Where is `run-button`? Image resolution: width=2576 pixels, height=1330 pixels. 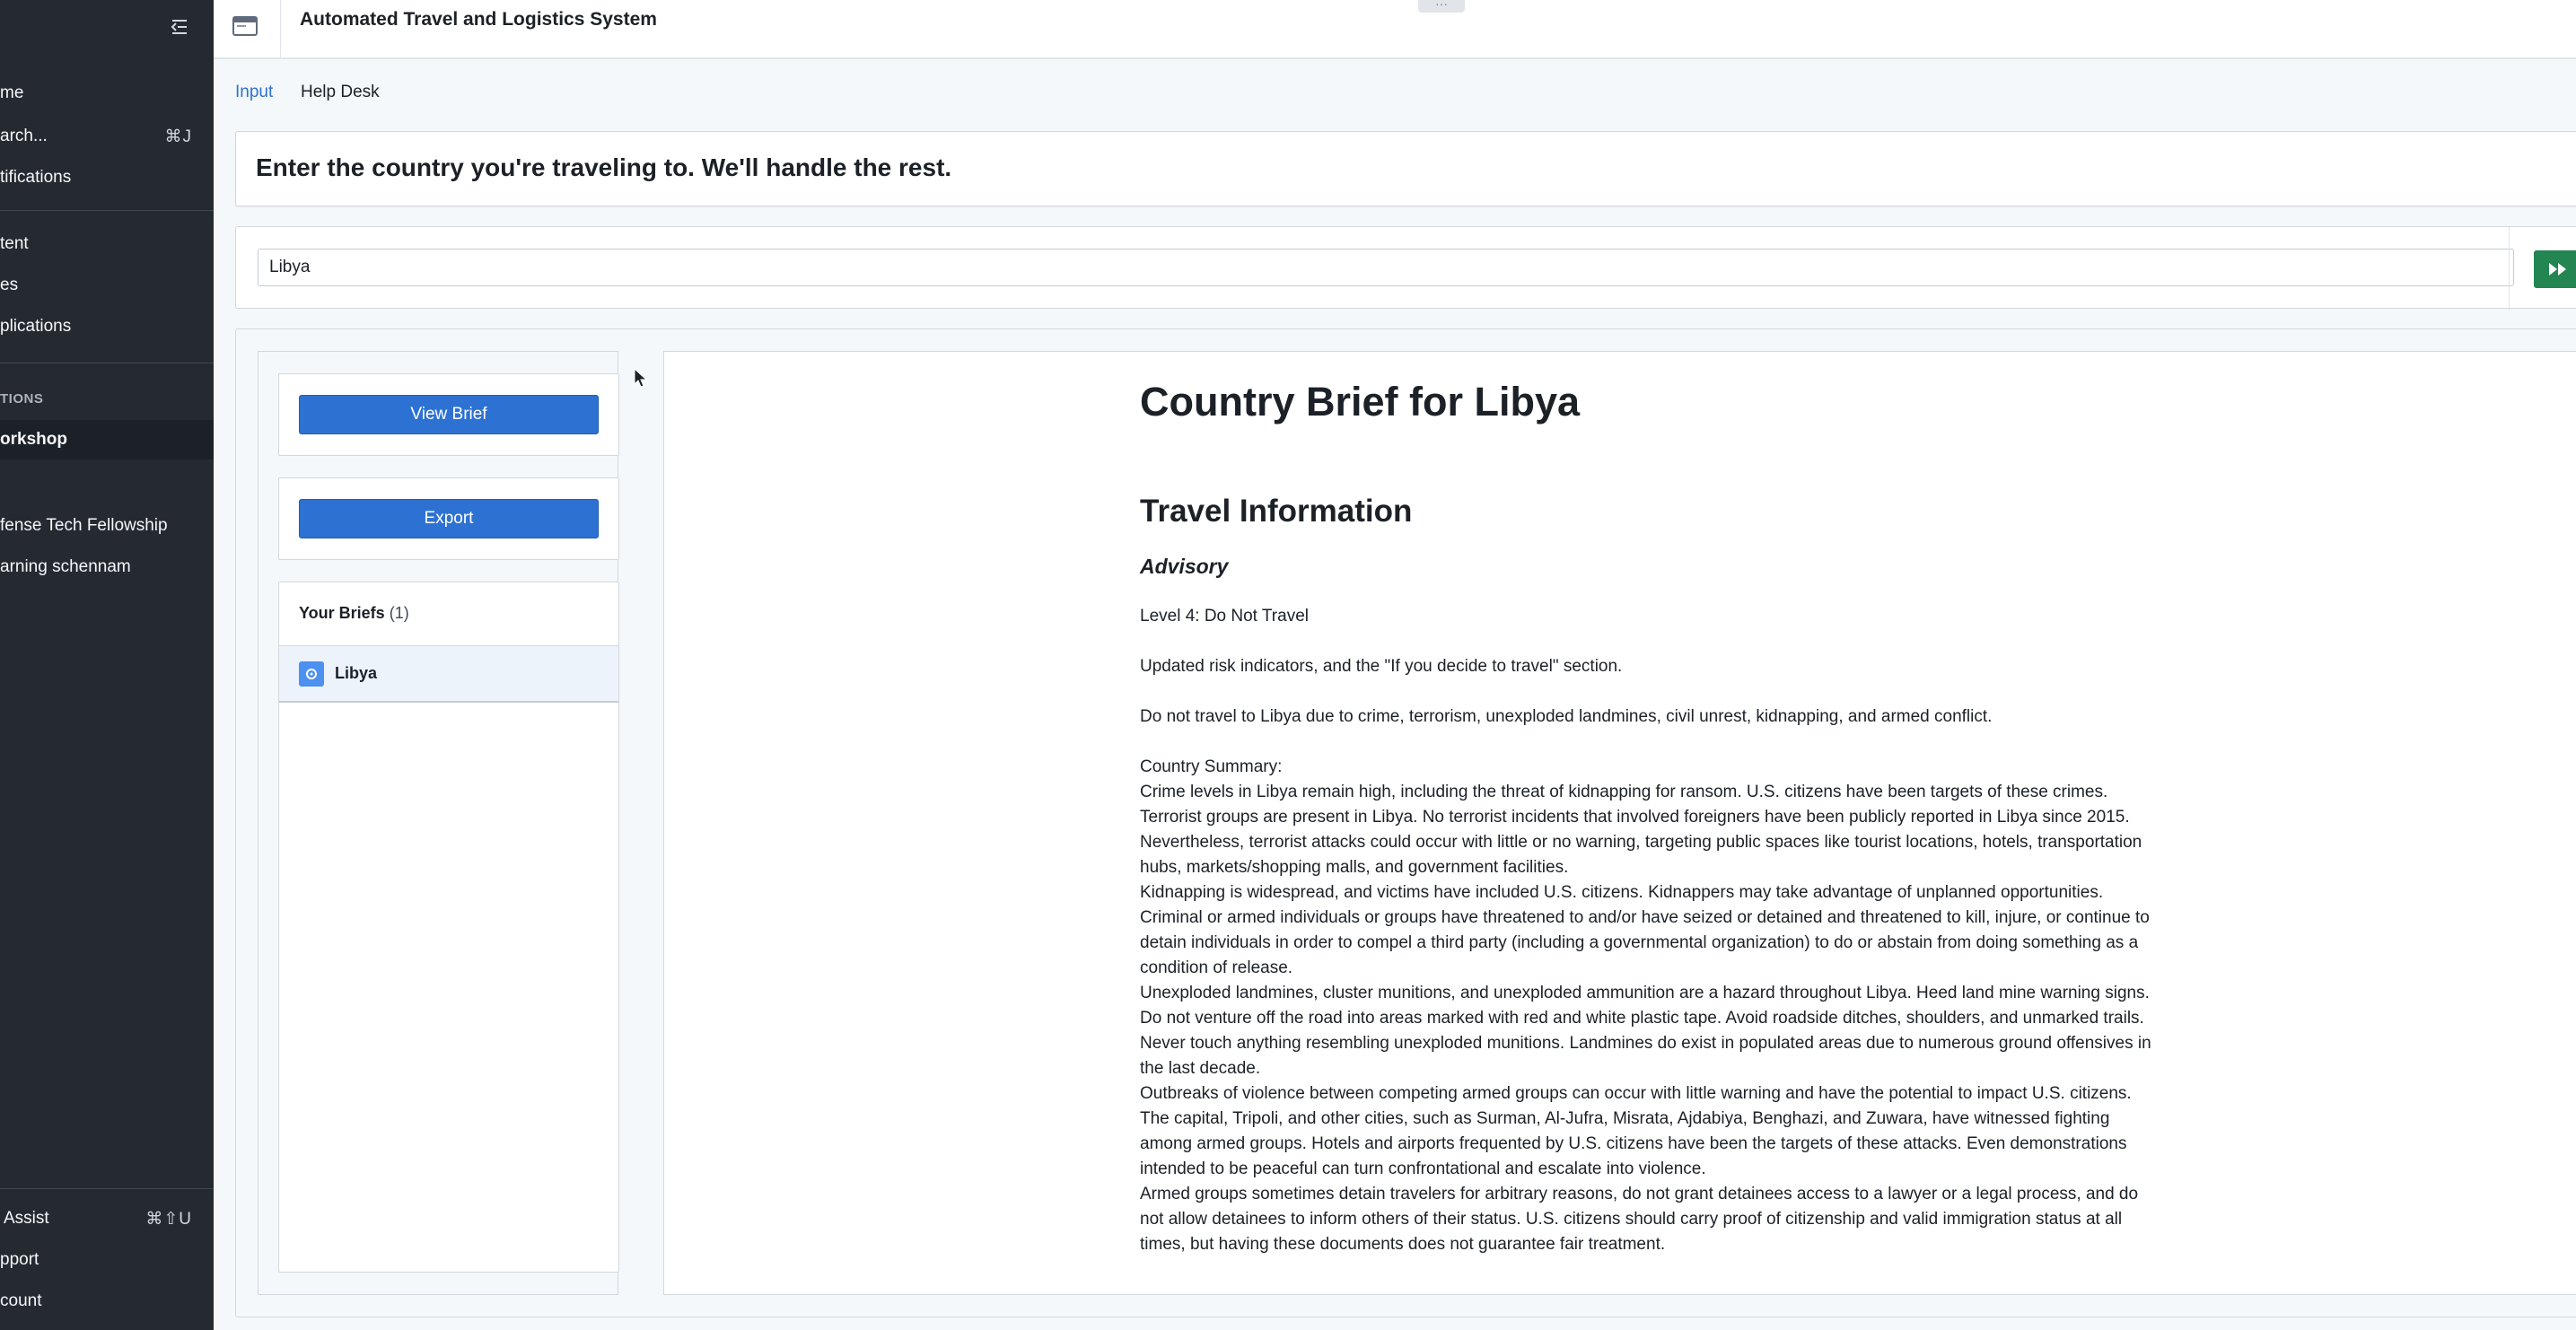 run-button is located at coordinates (2555, 269).